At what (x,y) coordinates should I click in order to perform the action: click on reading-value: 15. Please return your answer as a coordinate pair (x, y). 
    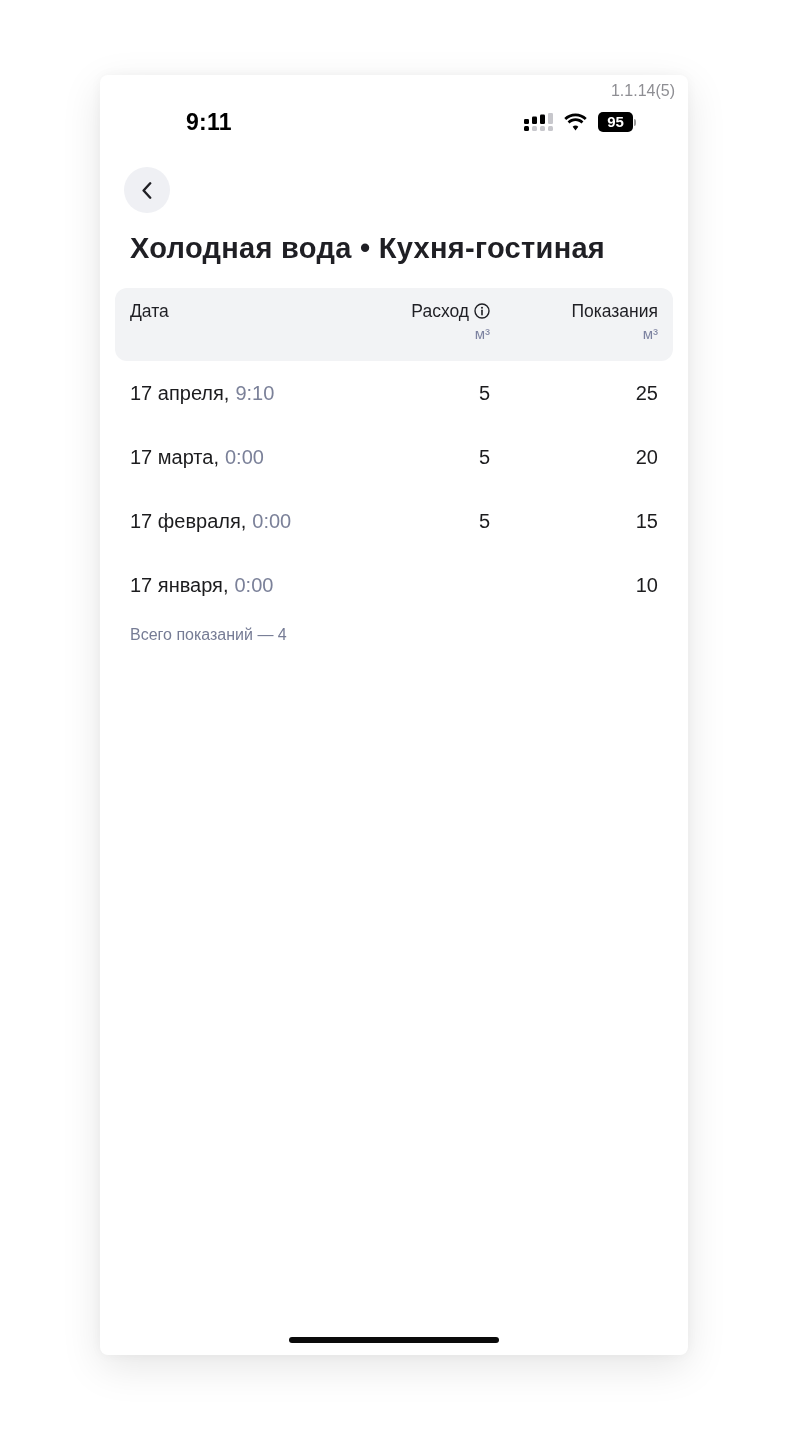
    Looking at the image, I should click on (646, 520).